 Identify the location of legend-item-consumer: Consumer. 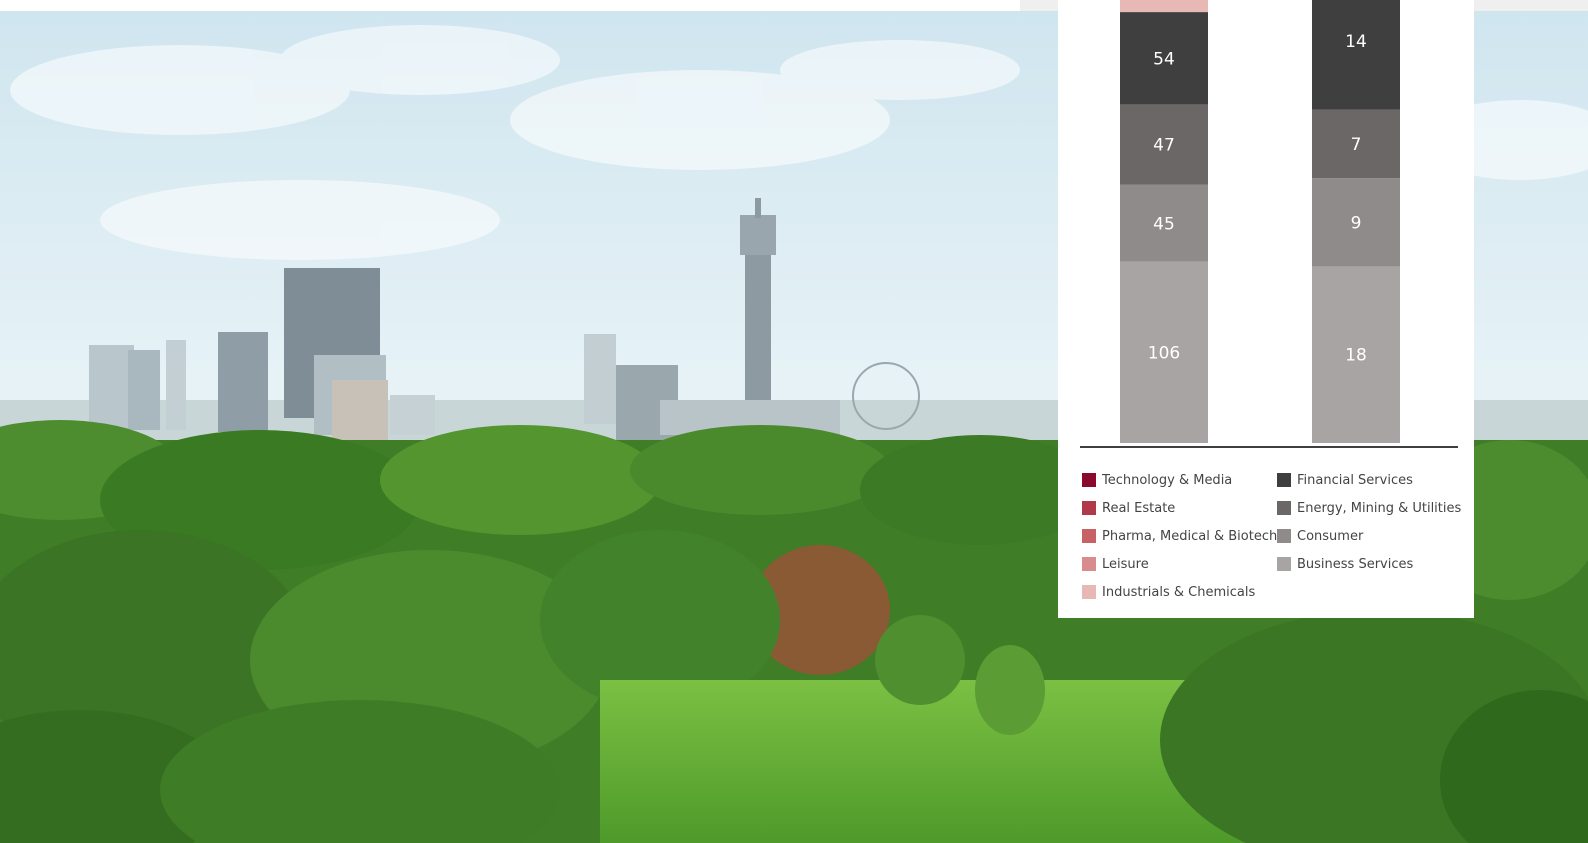
(1369, 536).